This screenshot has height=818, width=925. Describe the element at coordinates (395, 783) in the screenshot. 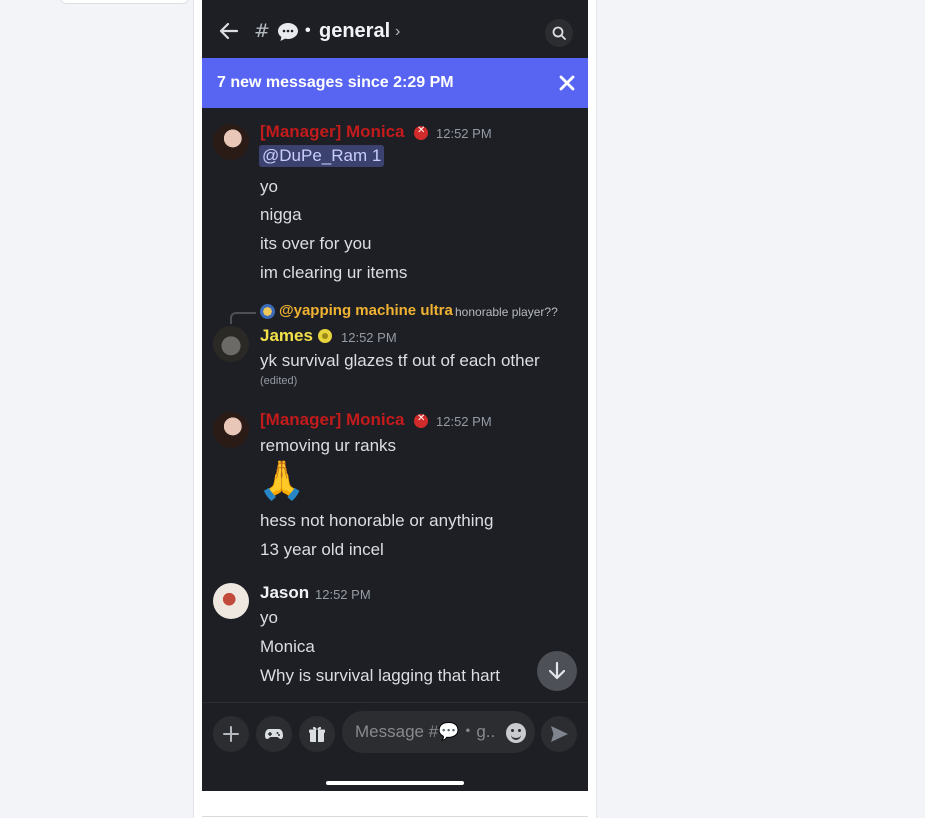

I see `home-indicator` at that location.